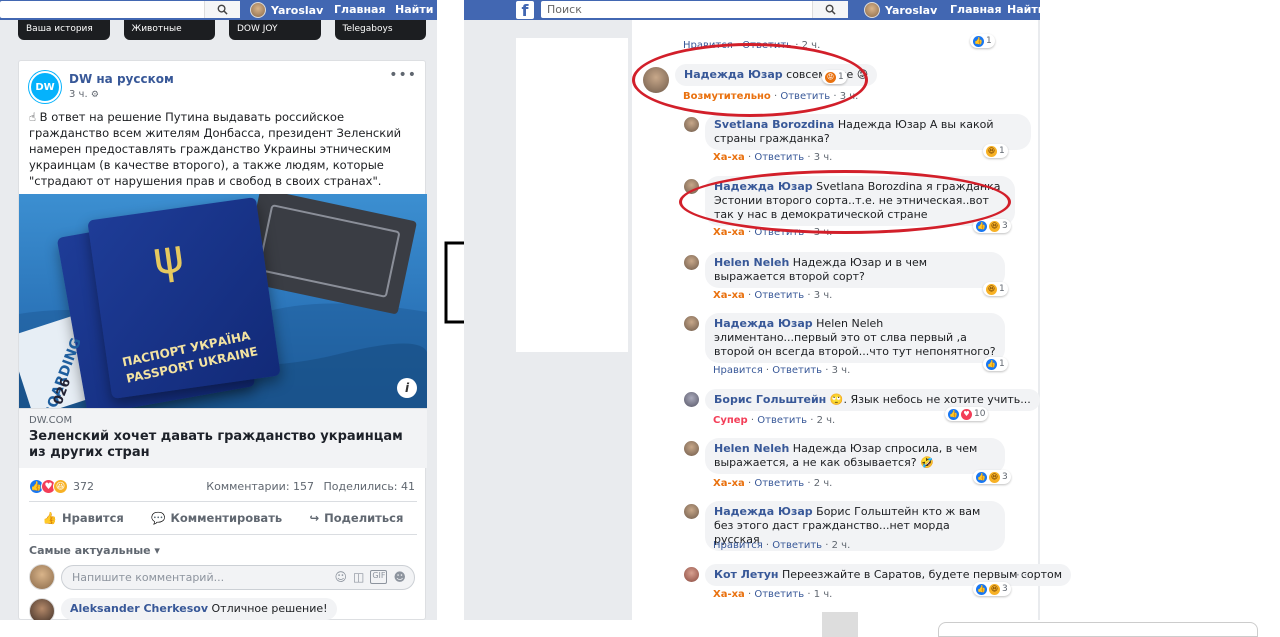  Describe the element at coordinates (169, 30) in the screenshot. I see `story-card: Животные` at that location.